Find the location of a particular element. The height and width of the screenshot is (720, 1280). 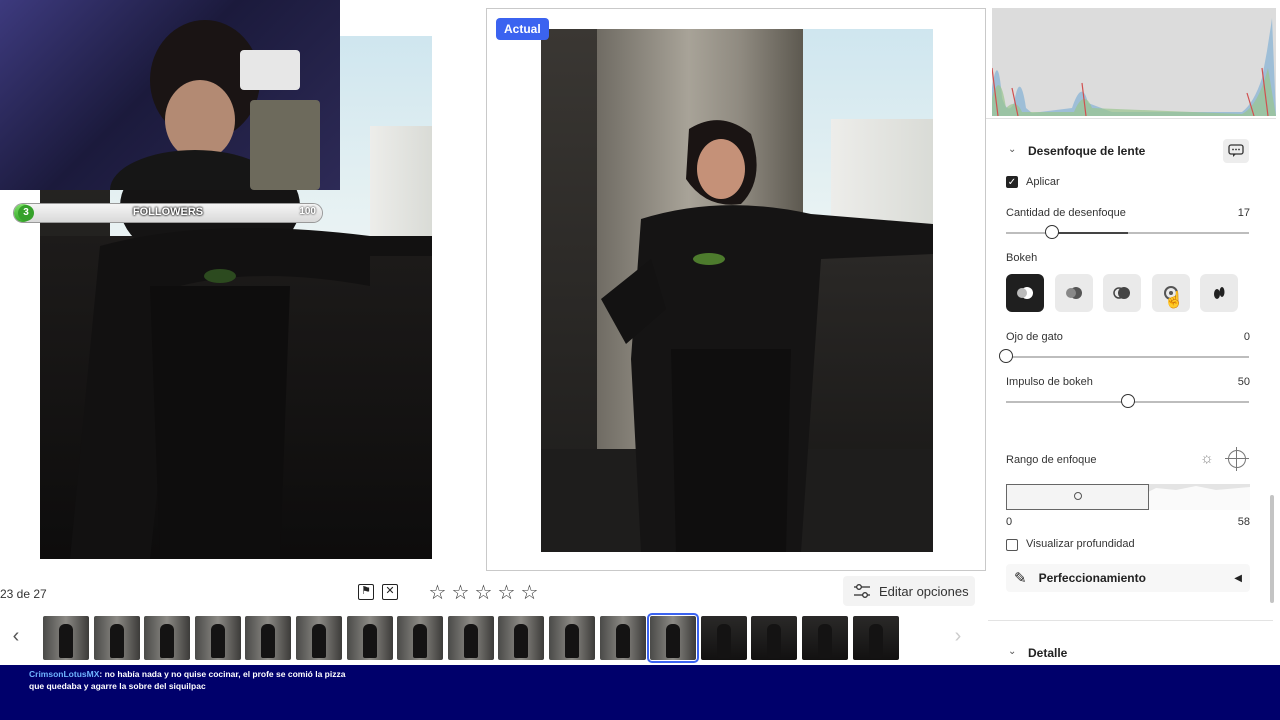

followers-goal-bar: 3 FOLLOWERS 100 is located at coordinates (168, 213).